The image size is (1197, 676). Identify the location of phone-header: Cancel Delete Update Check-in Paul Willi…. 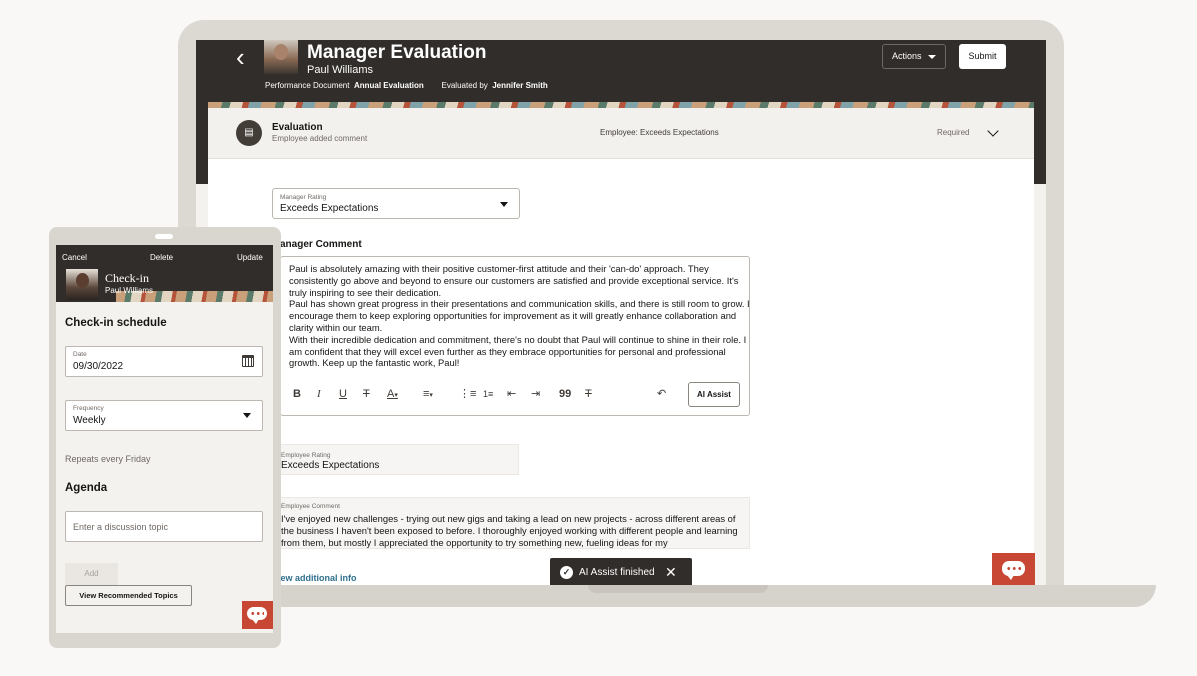
(164, 273).